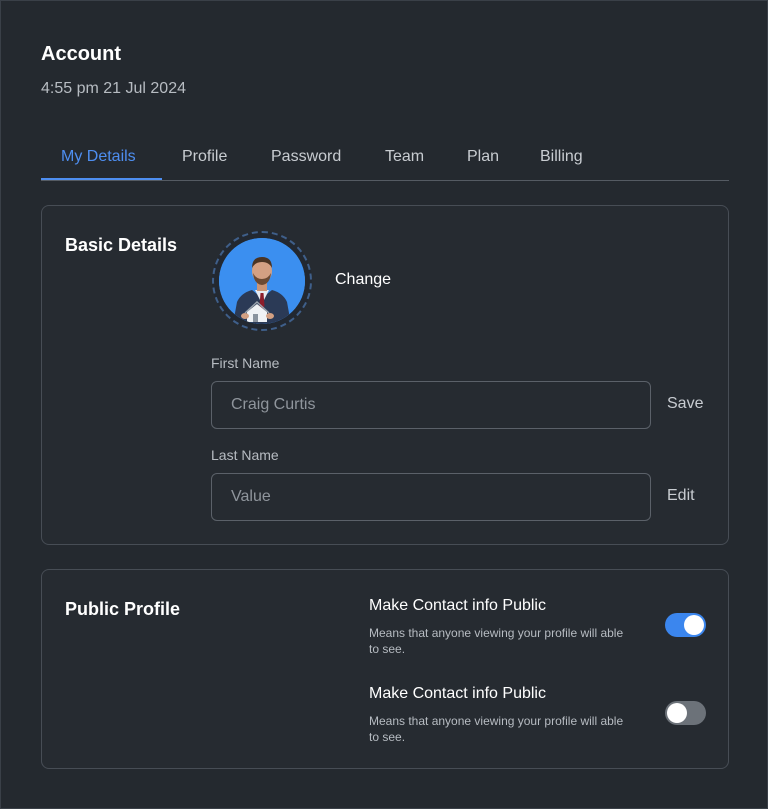  What do you see at coordinates (245, 363) in the screenshot?
I see `first-name-label: First Name` at bounding box center [245, 363].